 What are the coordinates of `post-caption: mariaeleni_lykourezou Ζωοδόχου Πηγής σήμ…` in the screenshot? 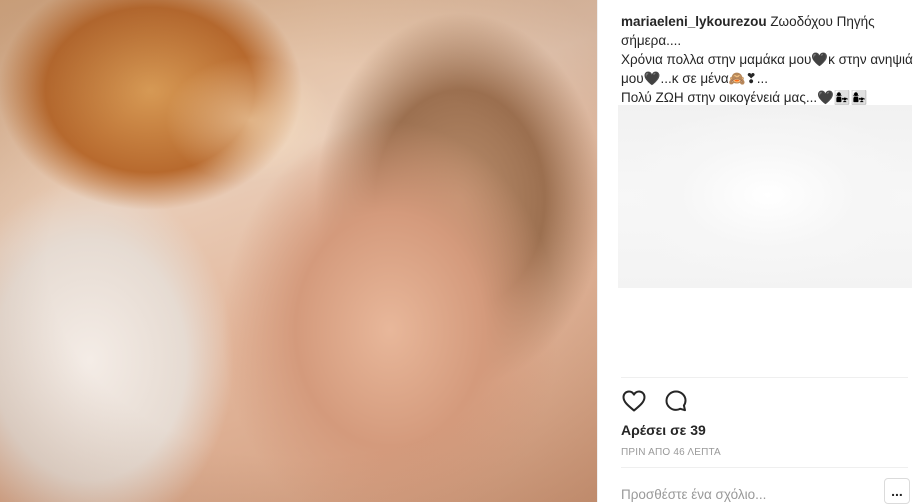 It's located at (767, 59).